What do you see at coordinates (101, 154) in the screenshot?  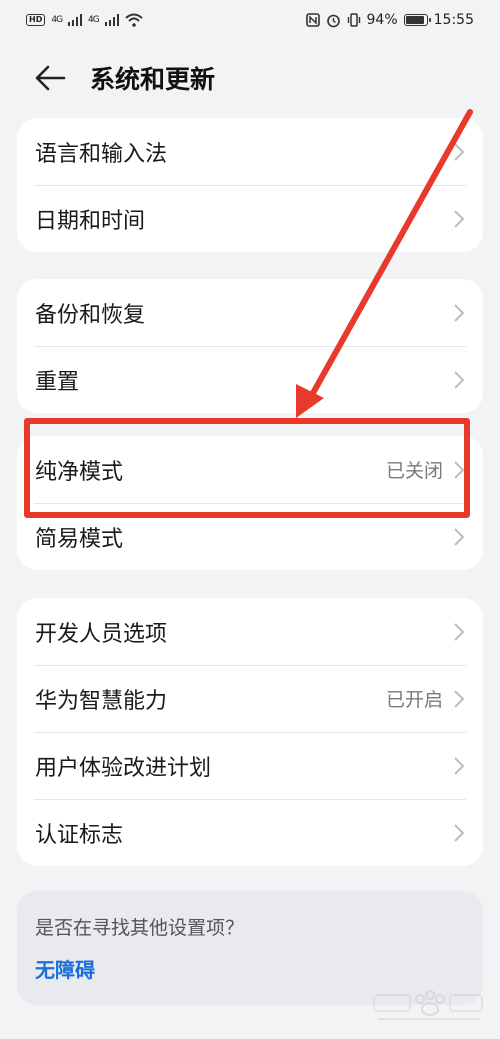 I see `setting-label: 语言和输入法` at bounding box center [101, 154].